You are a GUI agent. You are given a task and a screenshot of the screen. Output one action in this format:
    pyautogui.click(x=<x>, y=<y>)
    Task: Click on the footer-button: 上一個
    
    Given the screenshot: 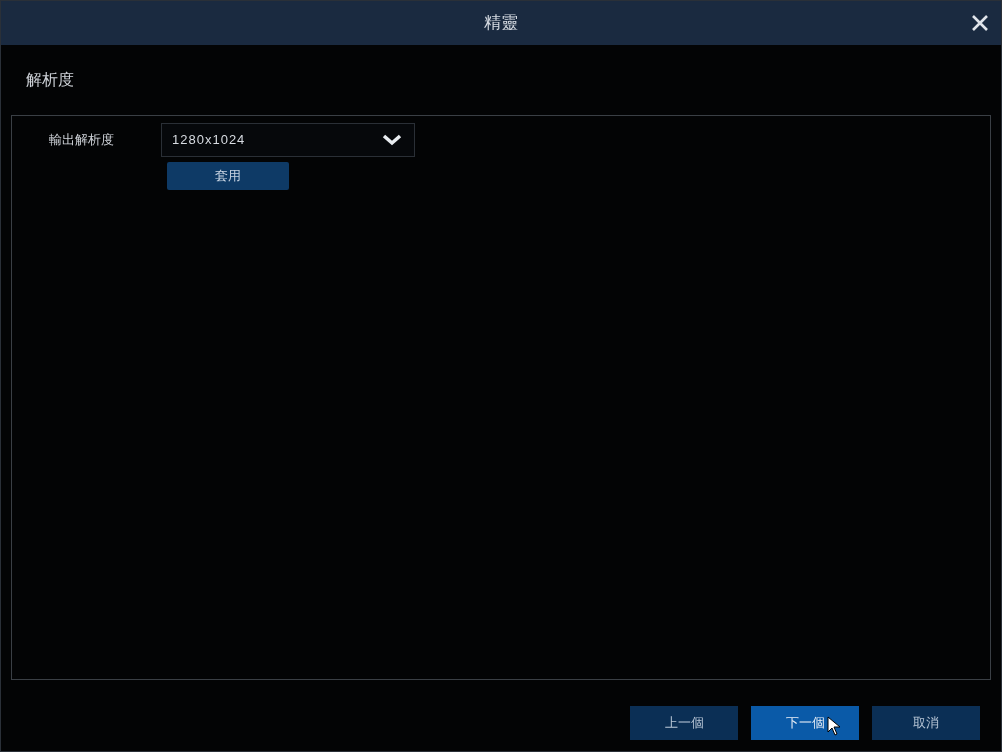 What is the action you would take?
    pyautogui.click(x=684, y=723)
    